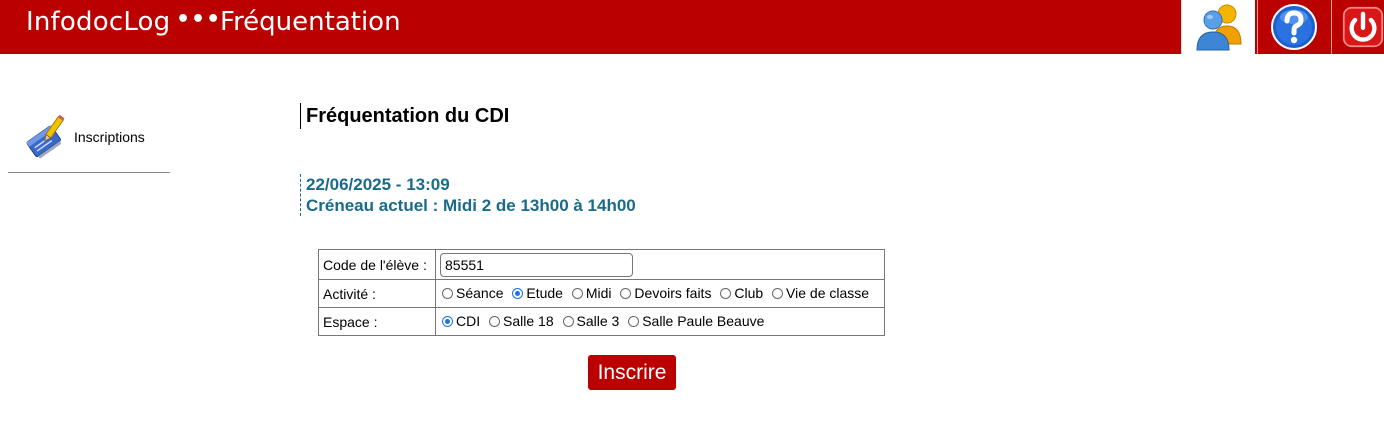 This screenshot has height=438, width=1384. I want to click on activity-label: Activité :, so click(377, 293).